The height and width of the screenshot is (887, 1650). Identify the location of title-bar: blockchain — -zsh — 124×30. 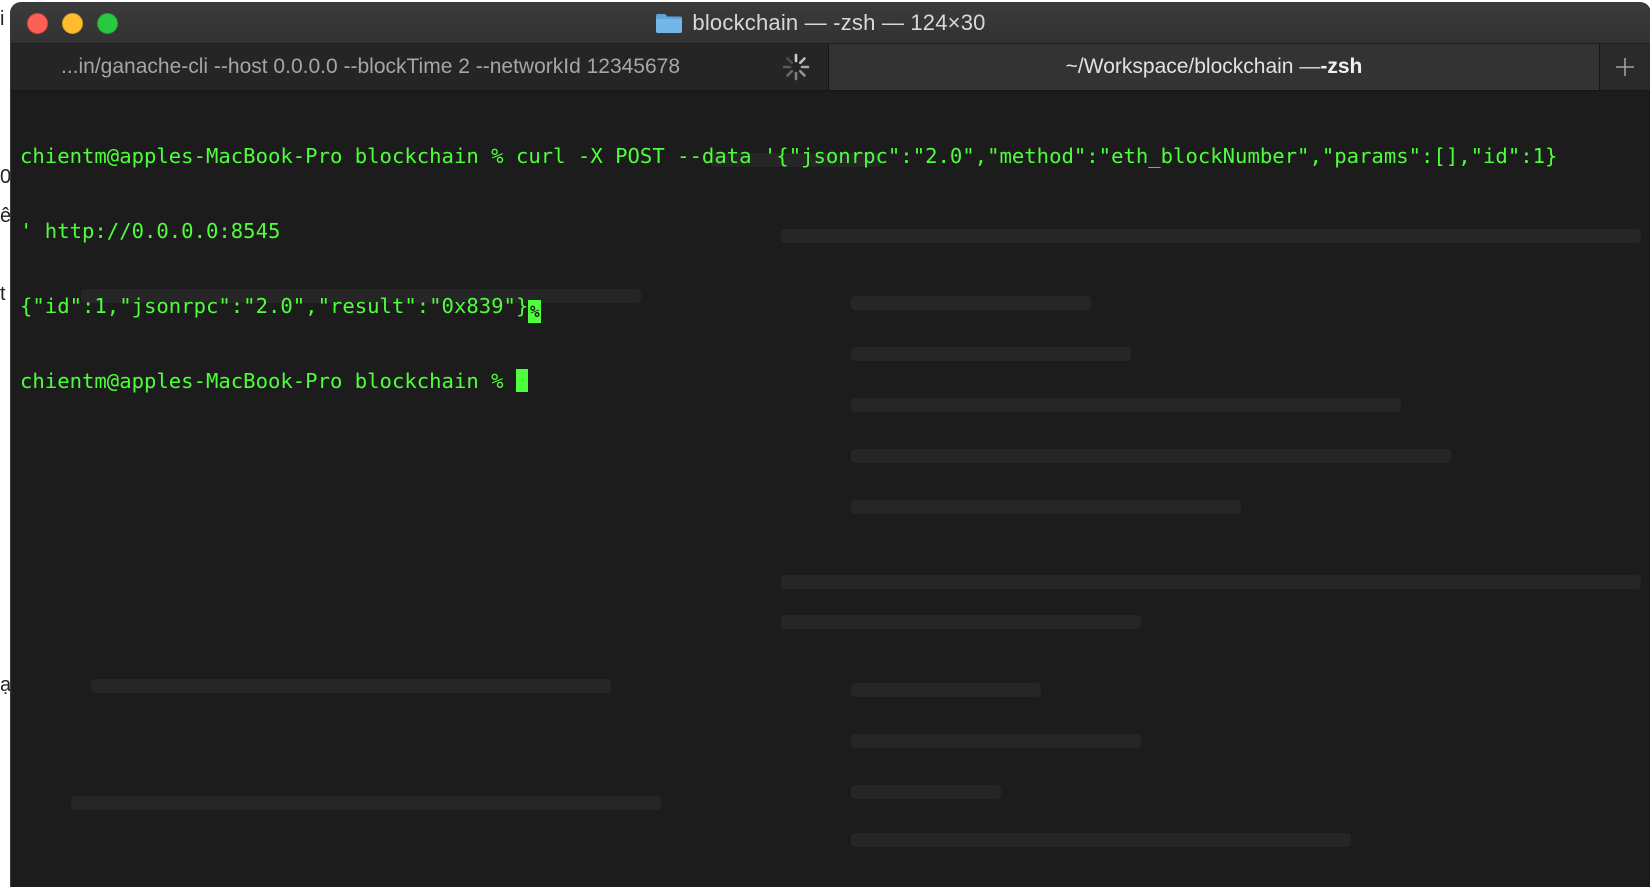
(830, 23).